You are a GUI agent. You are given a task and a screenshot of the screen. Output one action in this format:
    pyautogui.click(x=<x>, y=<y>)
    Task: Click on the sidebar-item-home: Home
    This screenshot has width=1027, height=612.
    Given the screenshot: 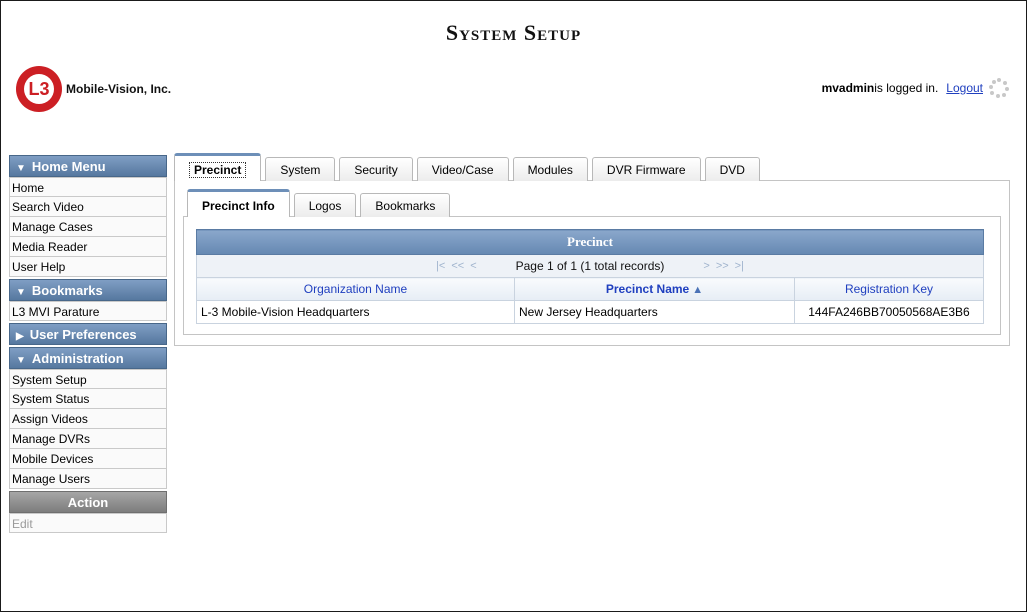 What is the action you would take?
    pyautogui.click(x=88, y=187)
    